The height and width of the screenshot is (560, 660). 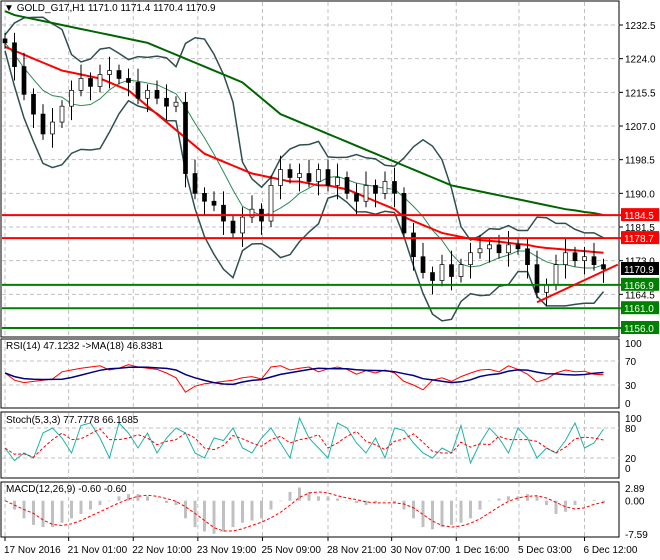 What do you see at coordinates (304, 511) in the screenshot?
I see `macd-signal-line` at bounding box center [304, 511].